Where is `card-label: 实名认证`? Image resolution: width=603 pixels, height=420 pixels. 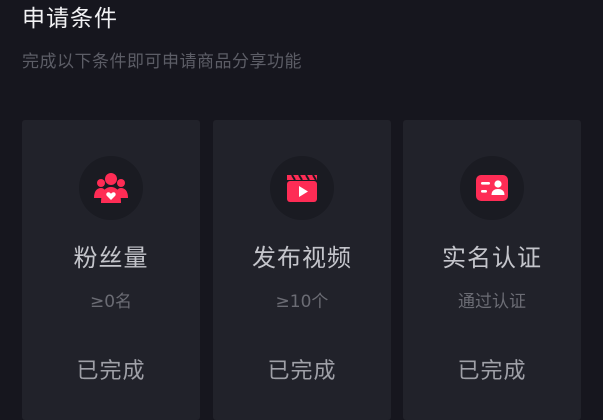 card-label: 实名认证 is located at coordinates (492, 258).